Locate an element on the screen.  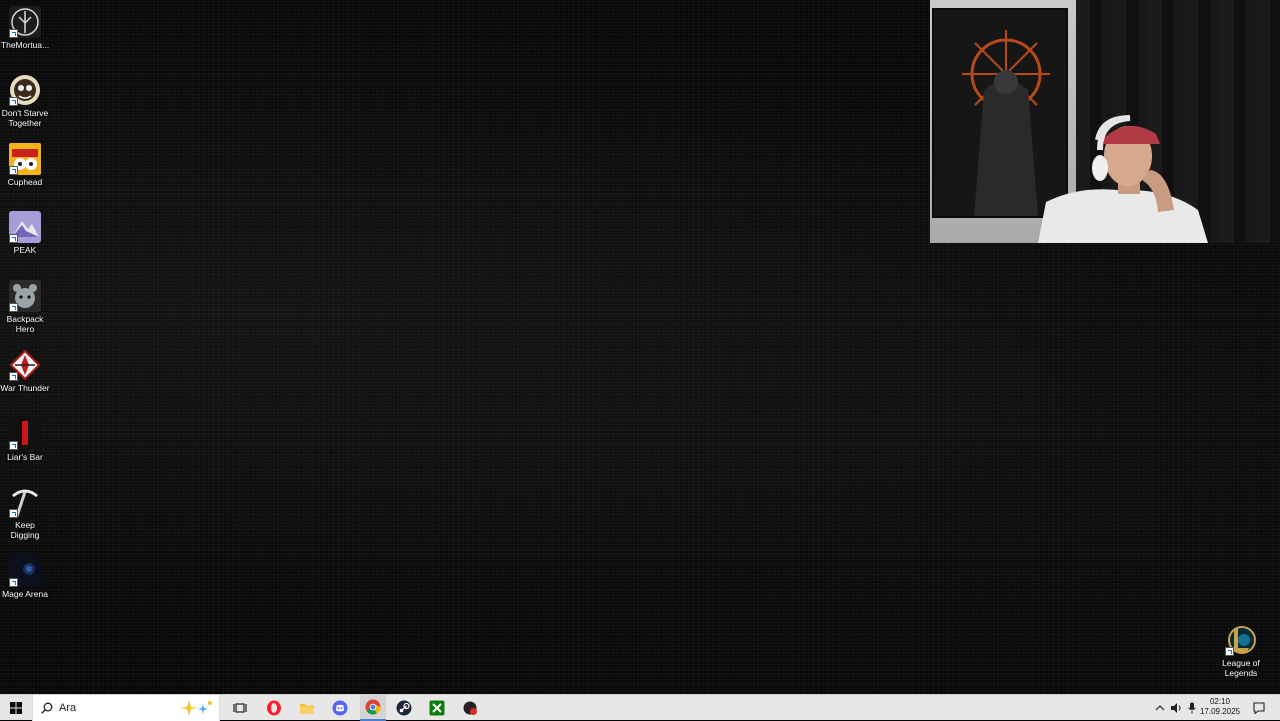
speaker-icon is located at coordinates (1176, 708).